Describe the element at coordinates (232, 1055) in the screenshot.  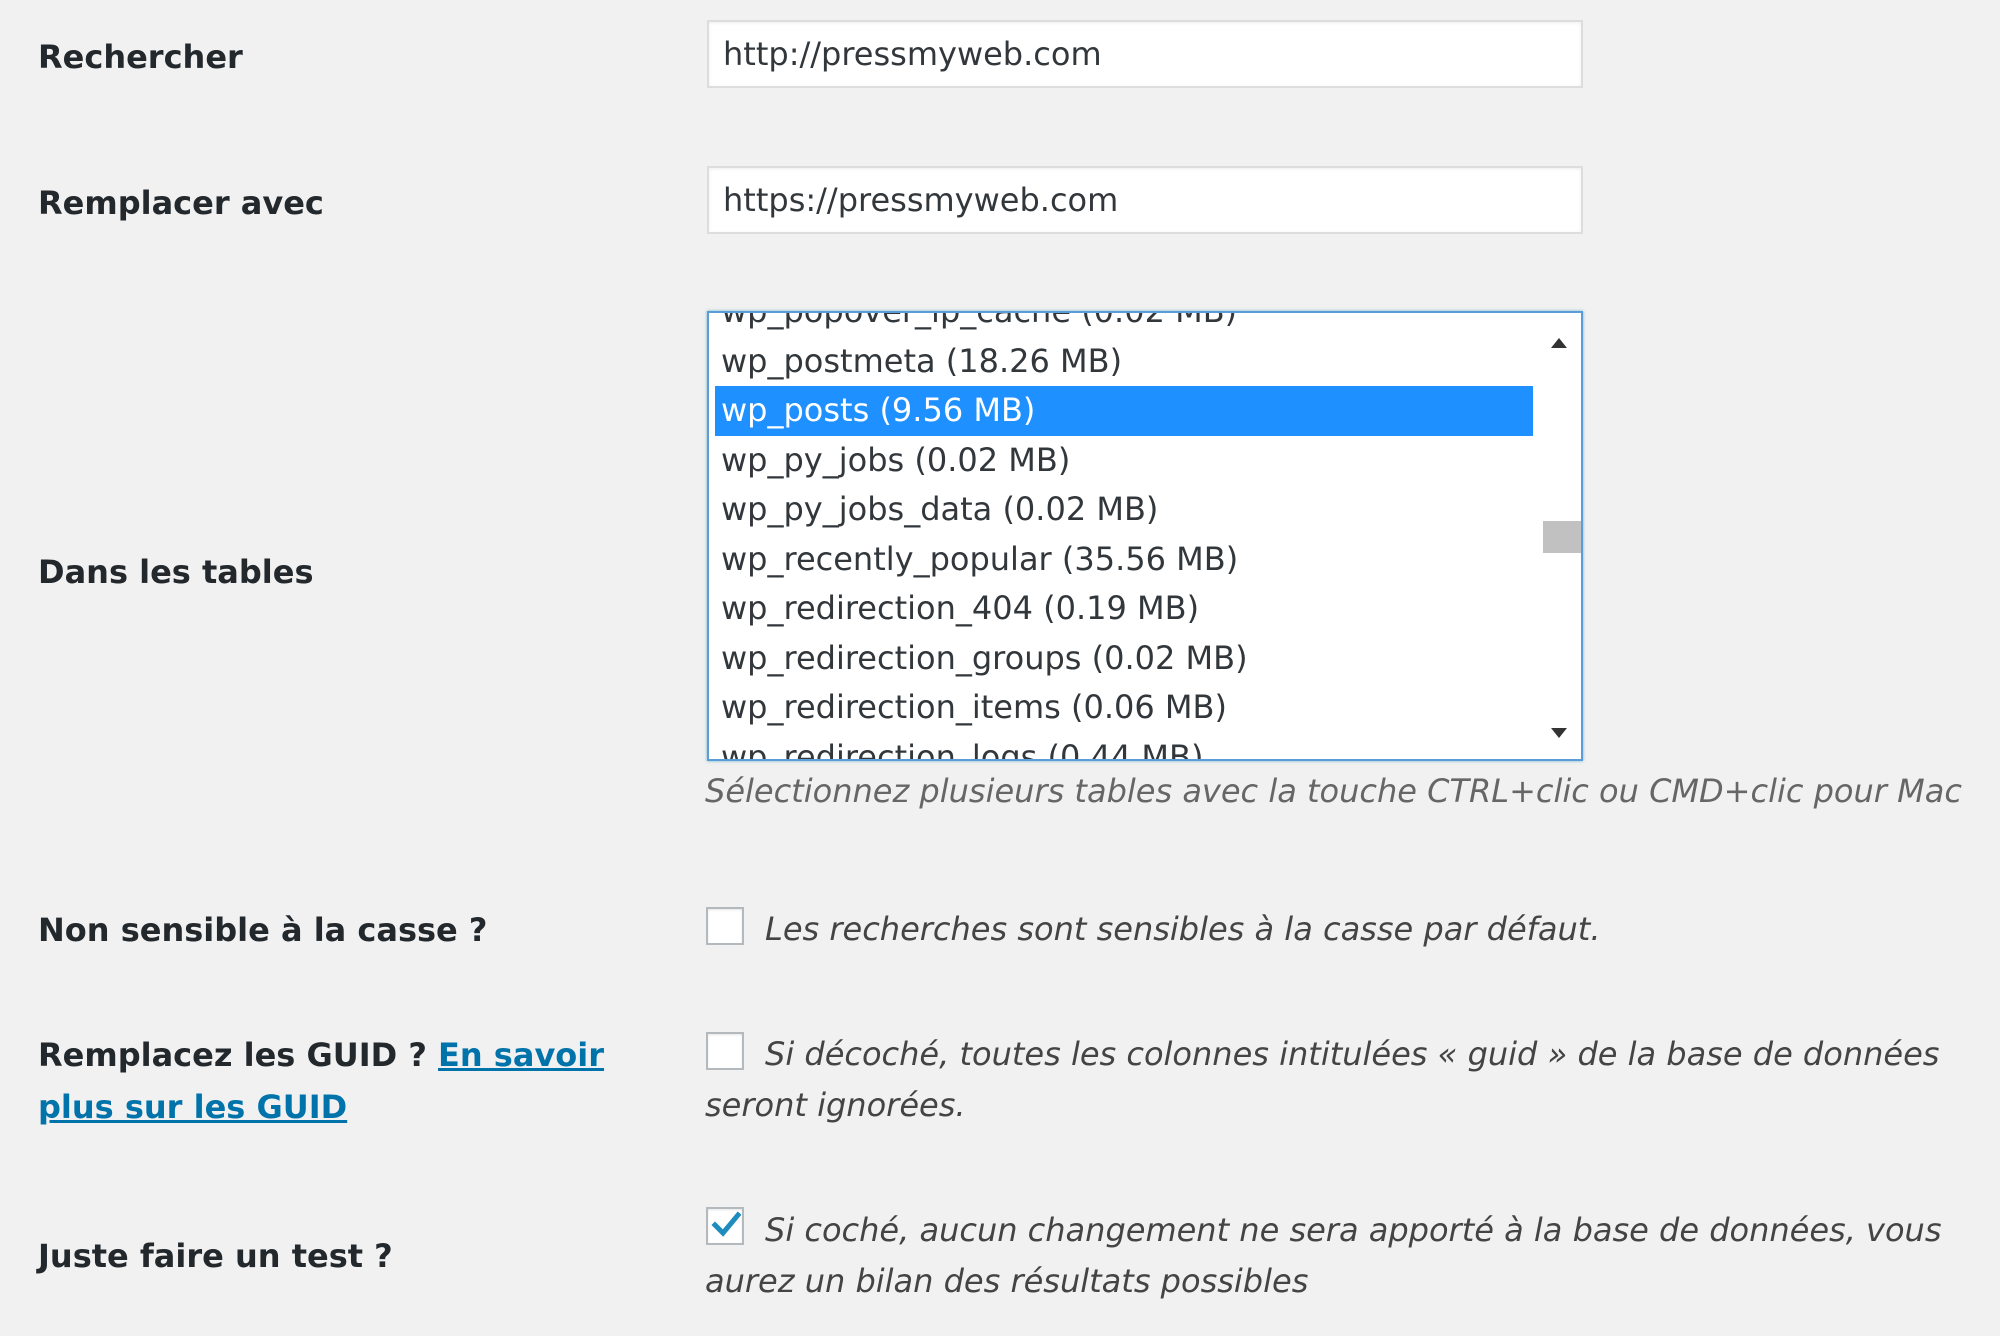
I see `guid-label: Remplacez les GUID ?` at that location.